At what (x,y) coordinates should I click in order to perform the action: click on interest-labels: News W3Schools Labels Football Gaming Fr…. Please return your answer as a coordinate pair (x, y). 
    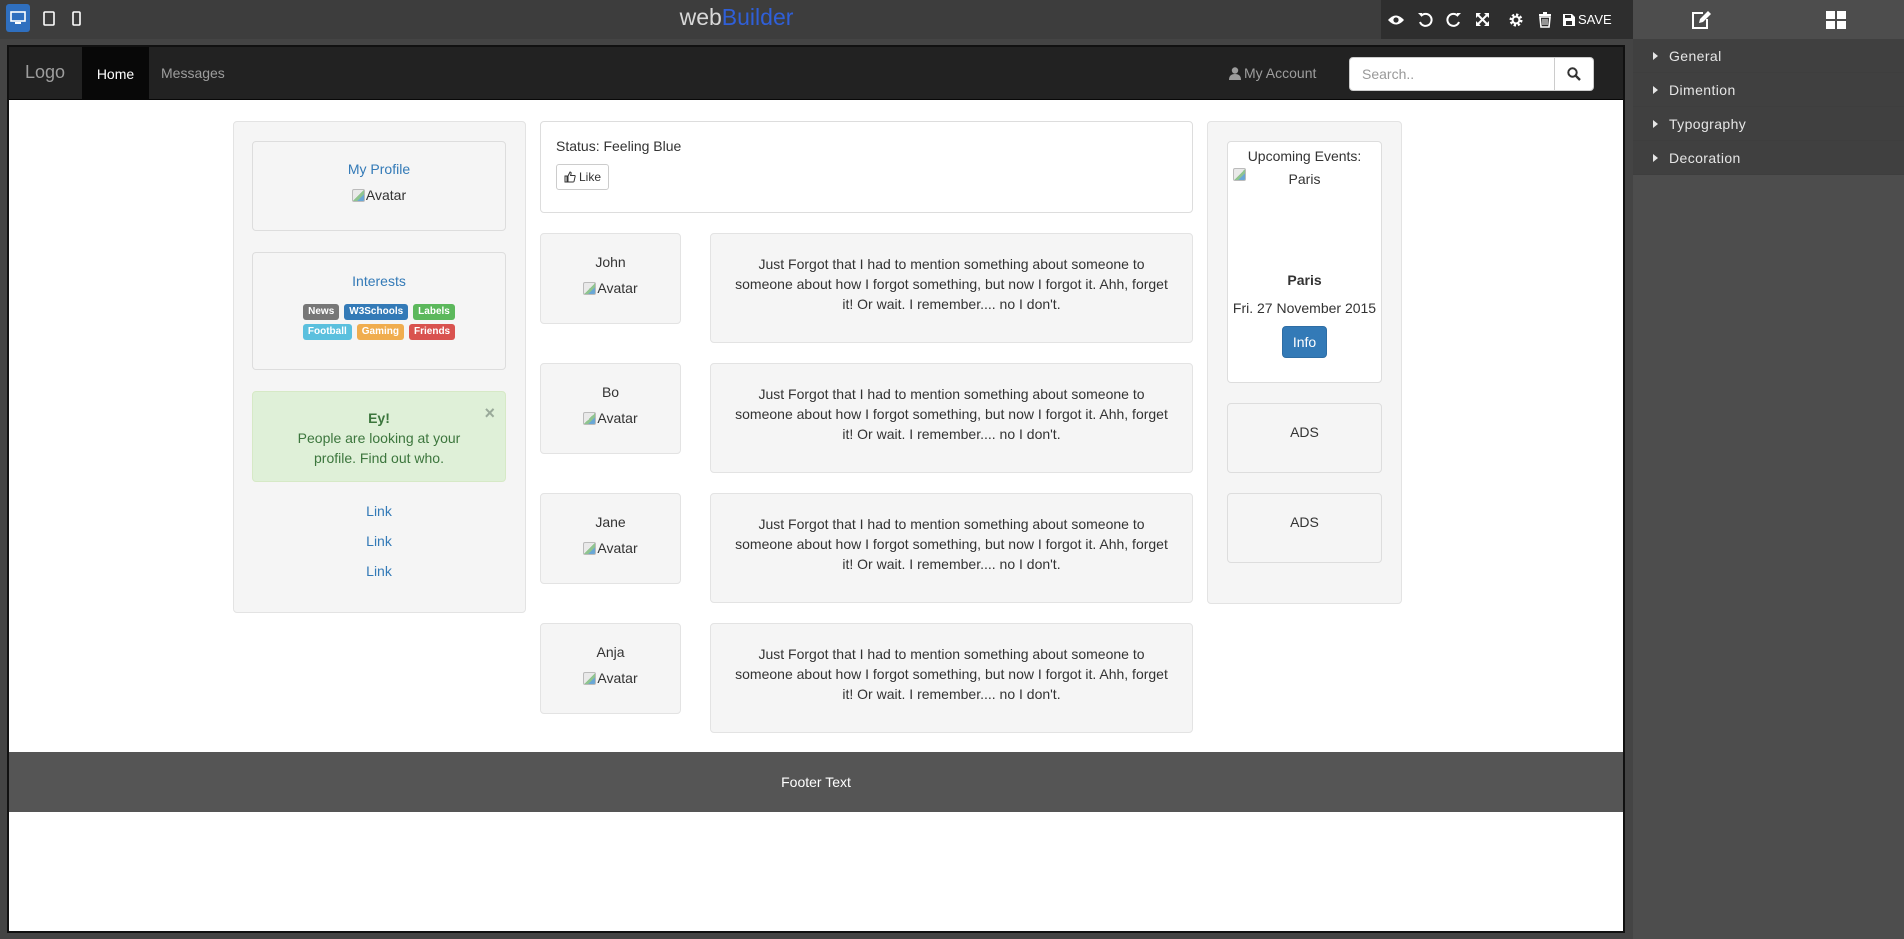
    Looking at the image, I should click on (379, 322).